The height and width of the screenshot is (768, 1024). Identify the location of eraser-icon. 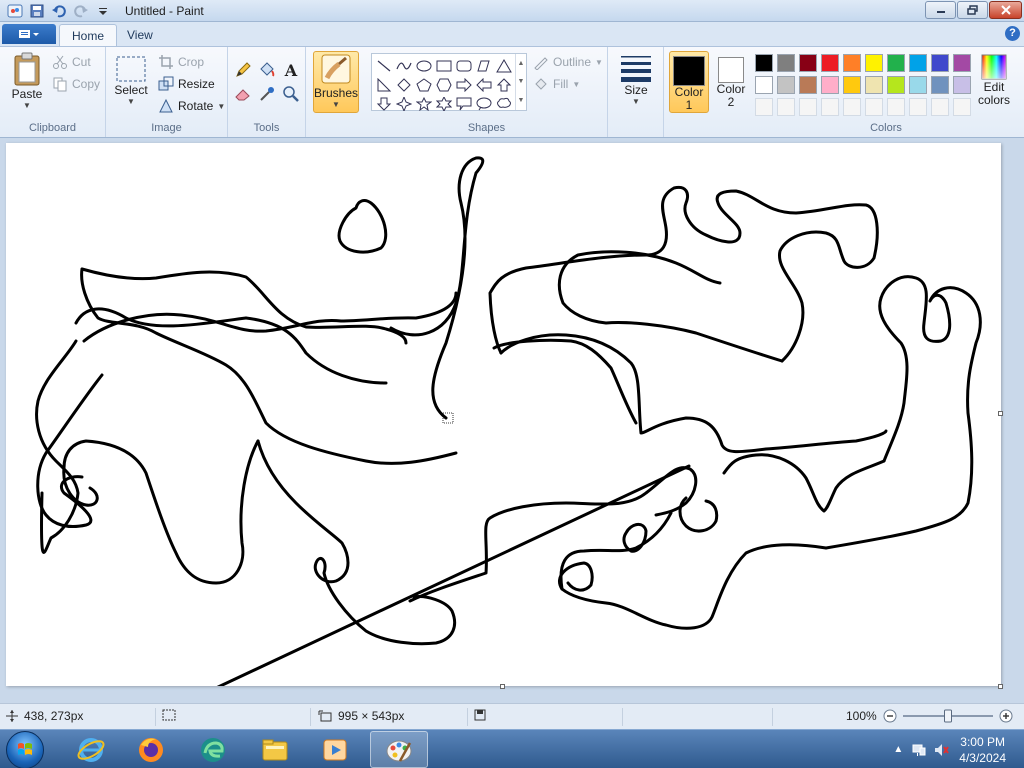
(243, 94).